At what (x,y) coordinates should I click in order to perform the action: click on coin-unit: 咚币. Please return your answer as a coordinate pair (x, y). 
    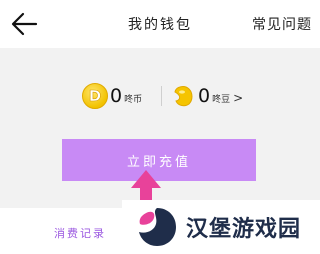
    Looking at the image, I should click on (133, 99).